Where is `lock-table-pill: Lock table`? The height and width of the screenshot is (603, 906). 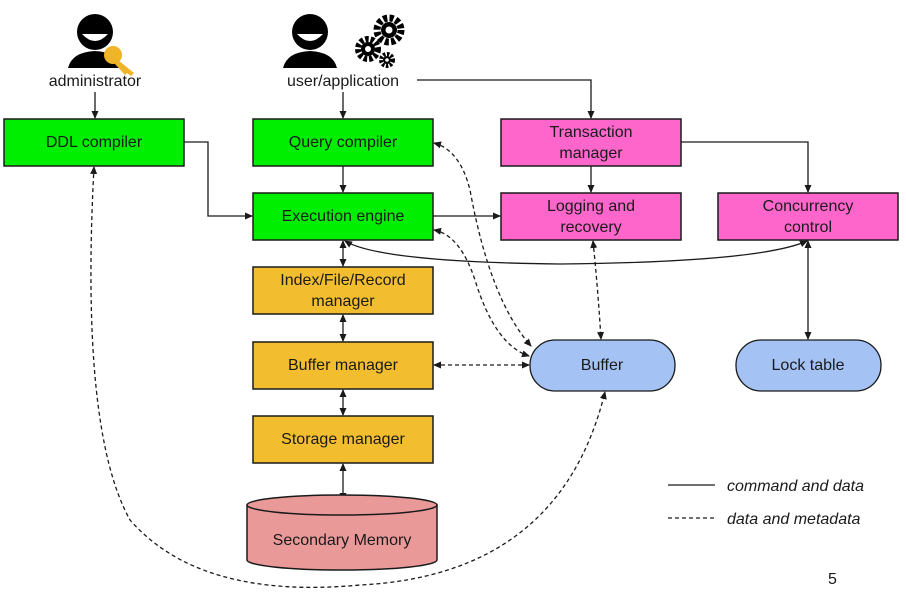
lock-table-pill: Lock table is located at coordinates (808, 365).